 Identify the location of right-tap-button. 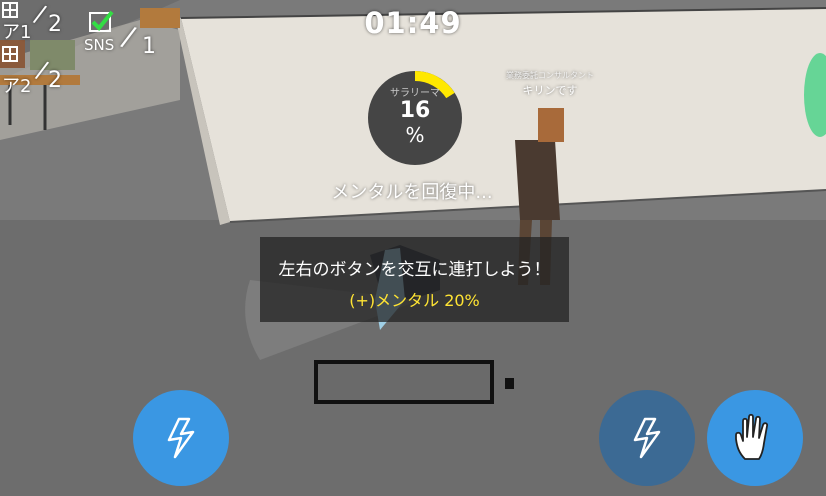
(647, 438).